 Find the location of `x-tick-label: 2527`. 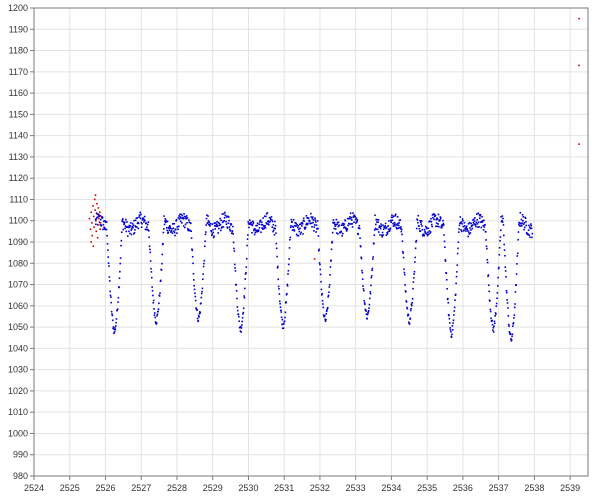

x-tick-label: 2527 is located at coordinates (141, 488).